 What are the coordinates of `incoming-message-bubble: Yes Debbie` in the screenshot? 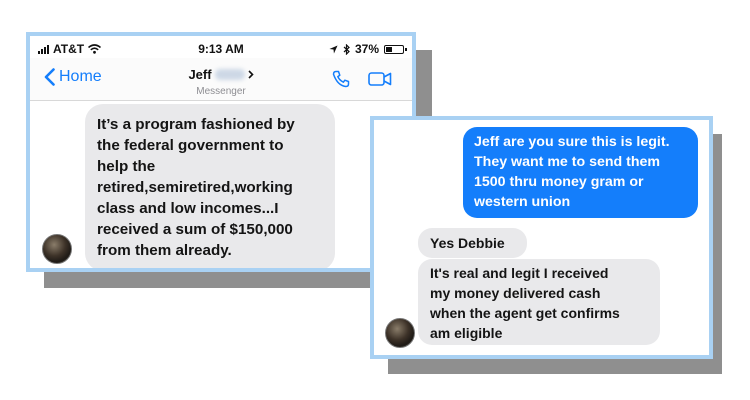 It's located at (472, 243).